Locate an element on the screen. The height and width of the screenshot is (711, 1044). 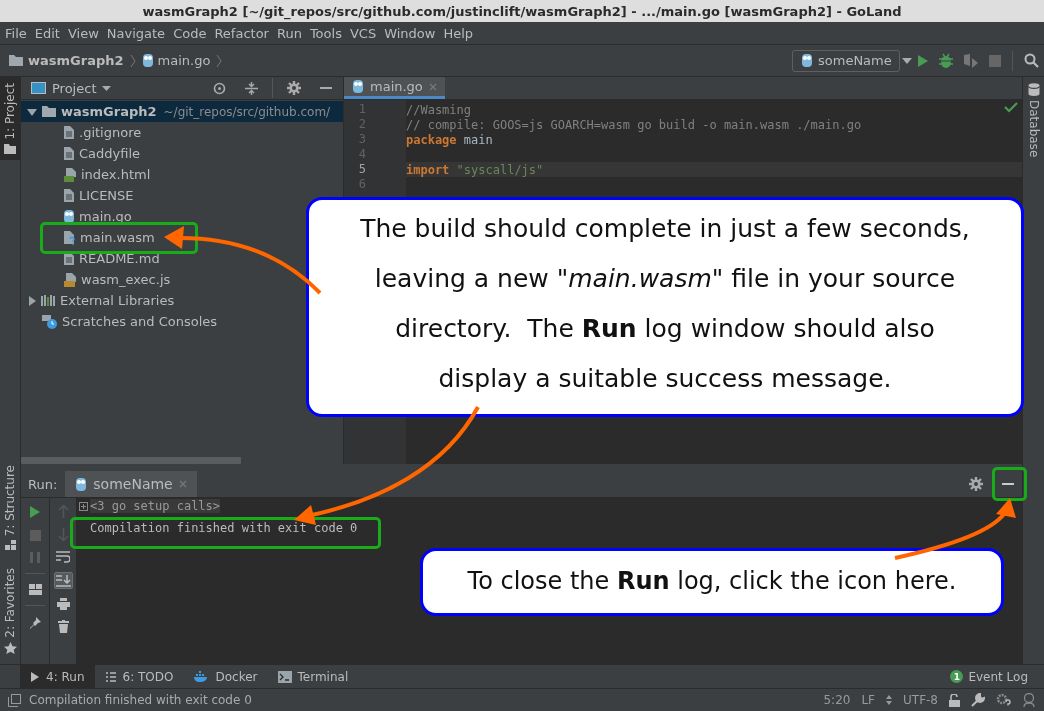
wrench-icon is located at coordinates (978, 700).